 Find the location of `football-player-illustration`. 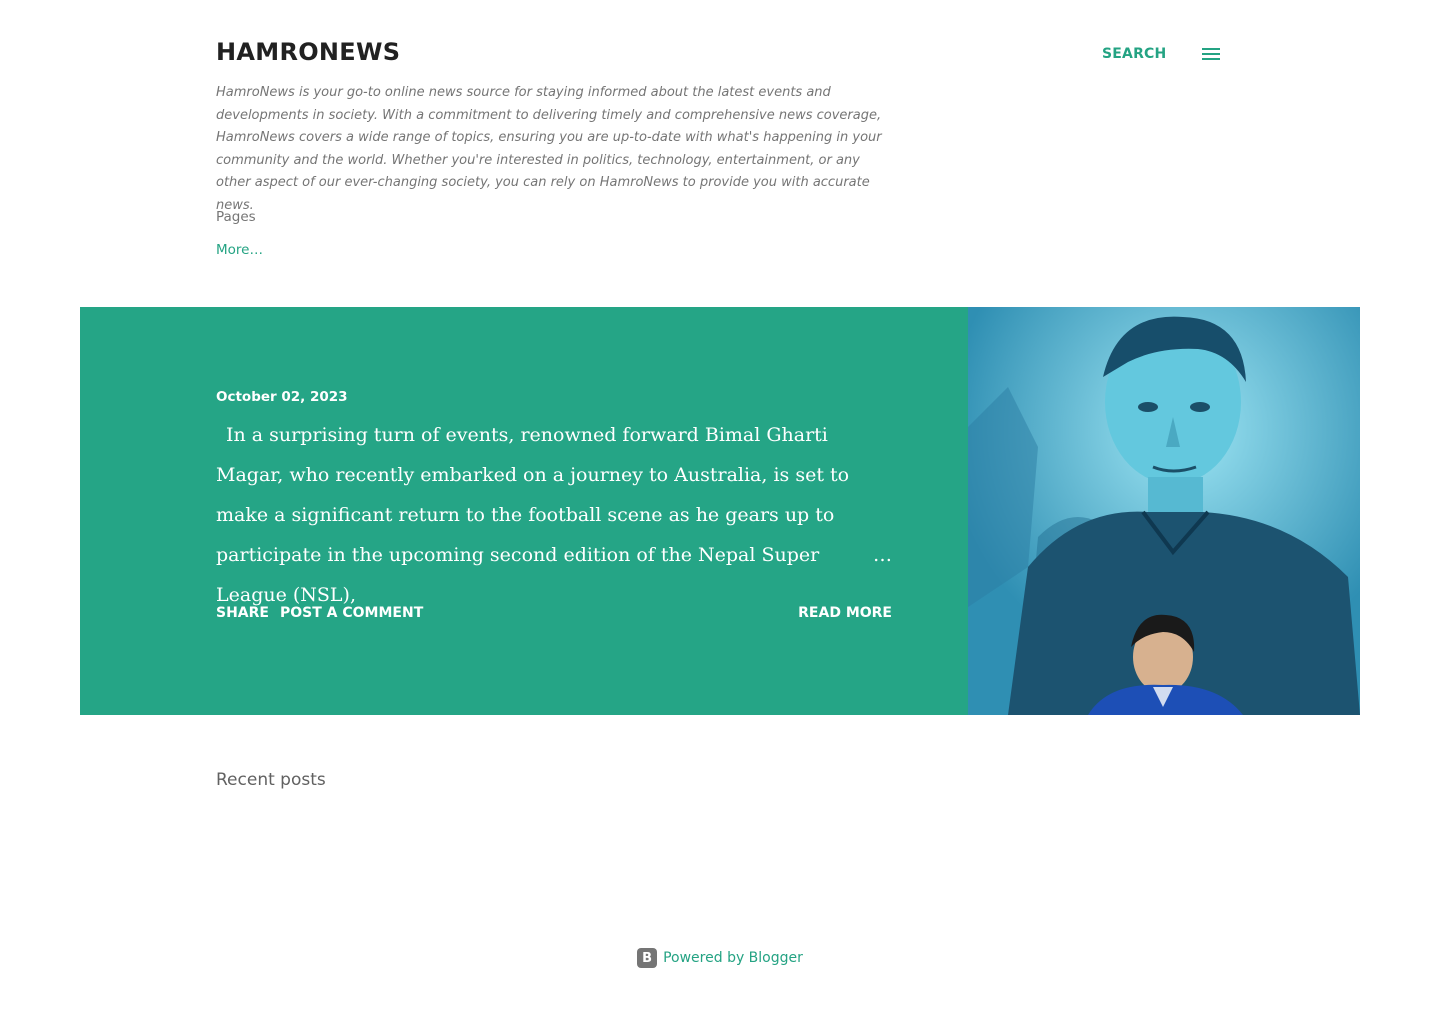

football-player-illustration is located at coordinates (1164, 511).